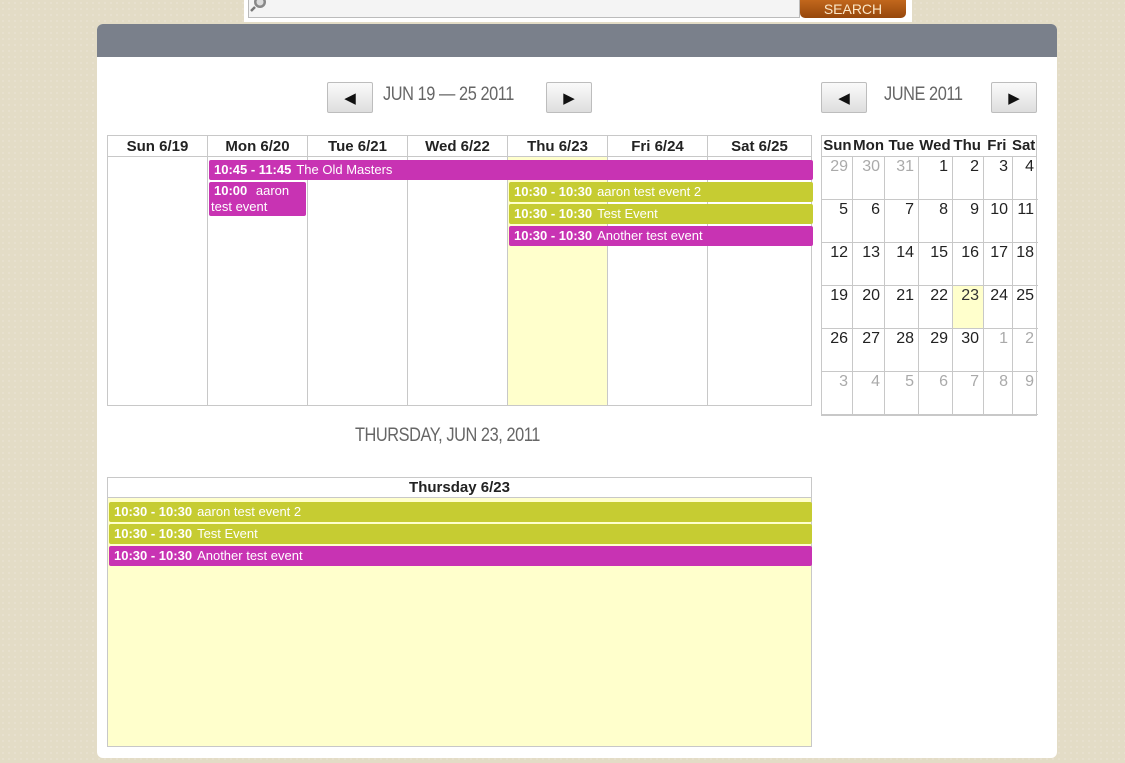 This screenshot has width=1125, height=763. What do you see at coordinates (460, 534) in the screenshot?
I see `day-event: 10:30 - 10:30 Test Event` at bounding box center [460, 534].